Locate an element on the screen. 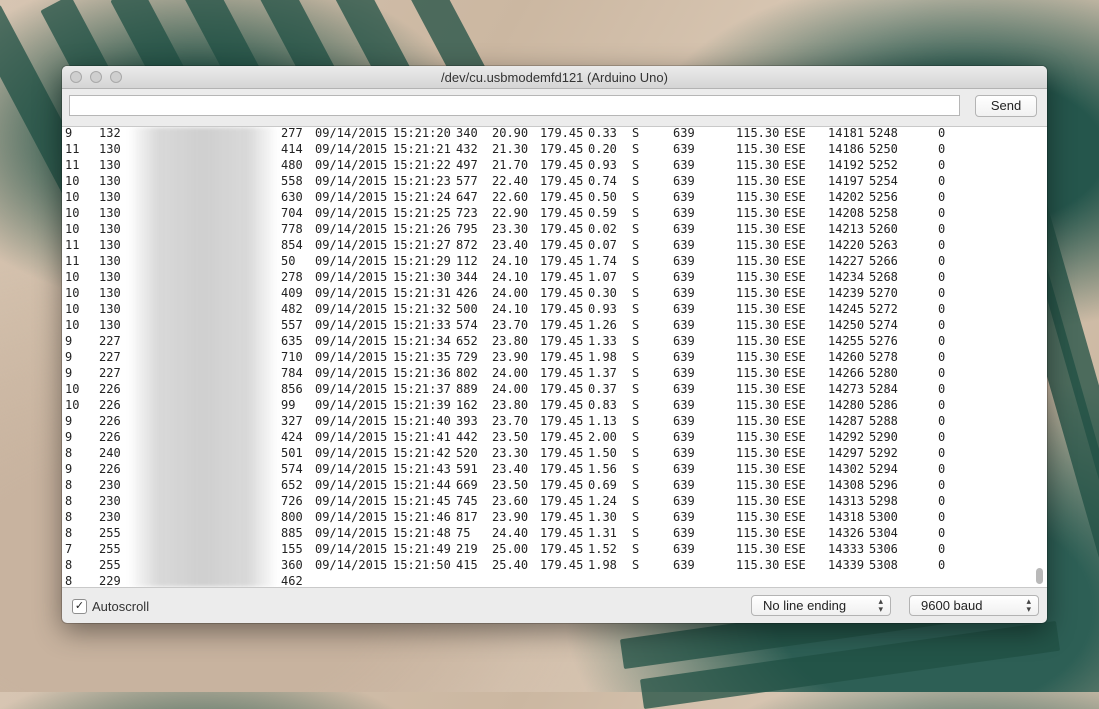 The height and width of the screenshot is (709, 1099). serial-field-c0: 7 is located at coordinates (69, 549).